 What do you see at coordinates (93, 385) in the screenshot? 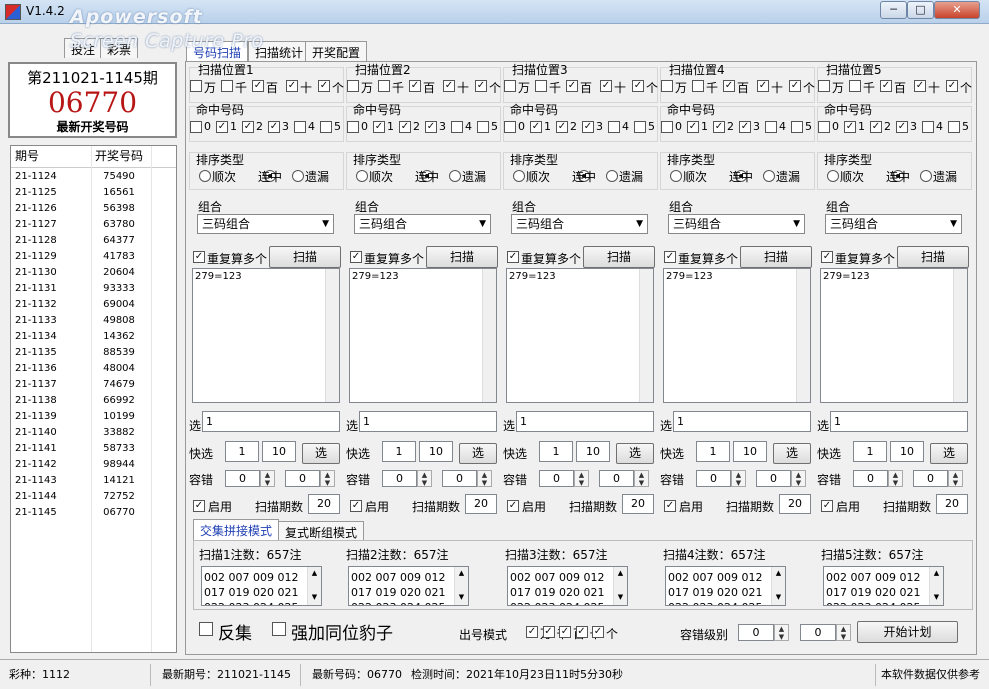
I see `table-row: 21-1137 74679` at bounding box center [93, 385].